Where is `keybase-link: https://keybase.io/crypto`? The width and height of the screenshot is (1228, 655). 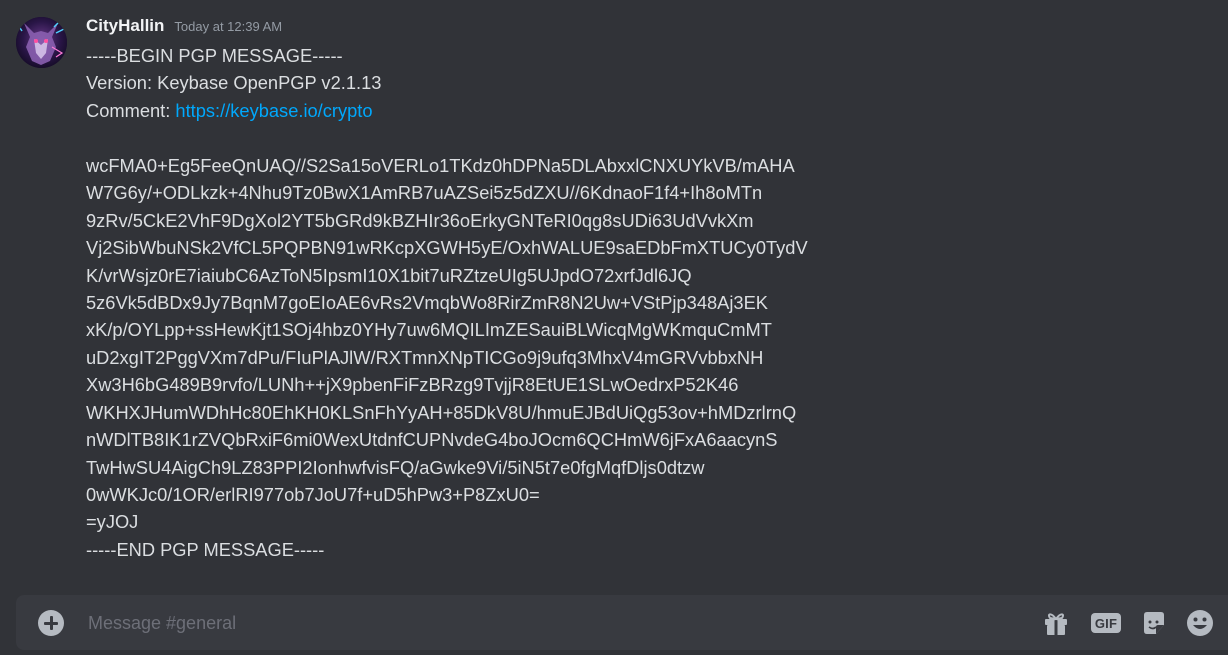
keybase-link: https://keybase.io/crypto is located at coordinates (273, 110).